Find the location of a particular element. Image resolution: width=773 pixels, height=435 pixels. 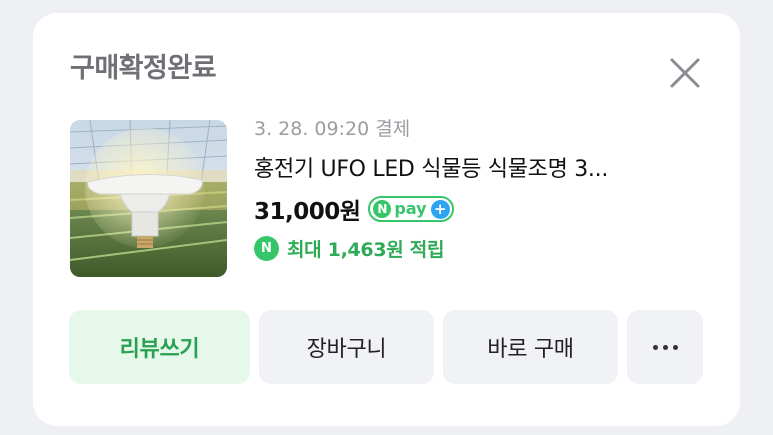

plus-icon: + is located at coordinates (440, 209).